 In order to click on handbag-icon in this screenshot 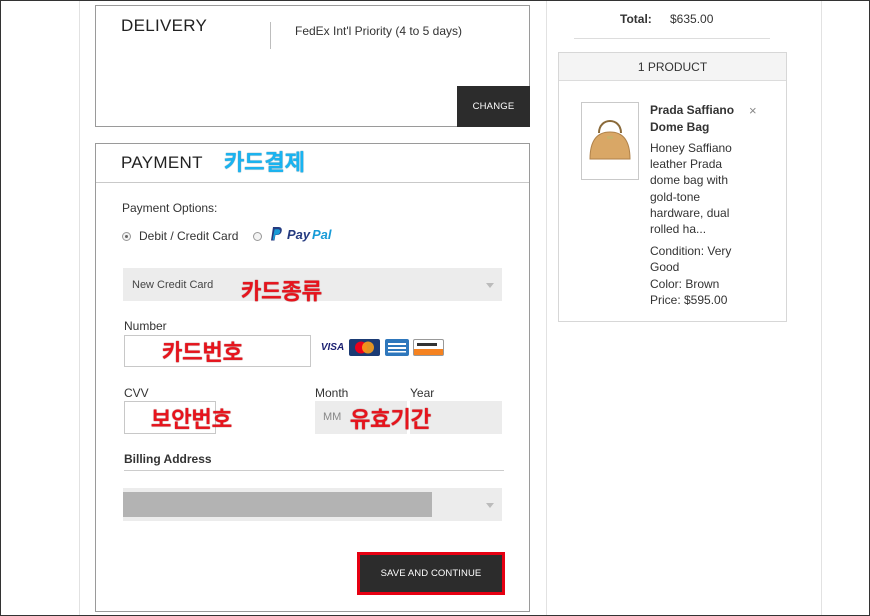, I will do `click(610, 140)`.